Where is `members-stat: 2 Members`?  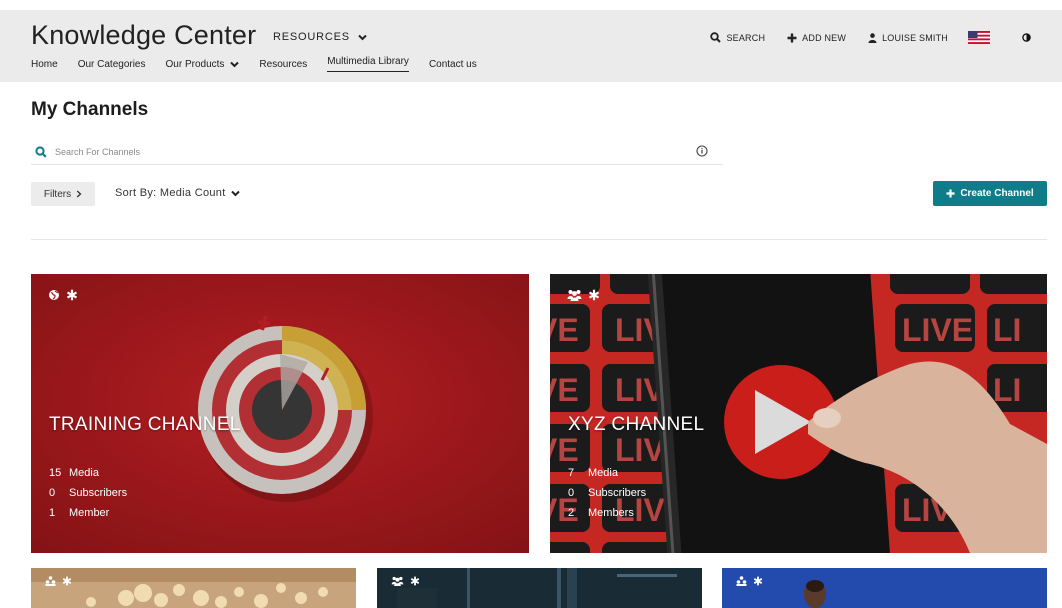
members-stat: 2 Members is located at coordinates (607, 513).